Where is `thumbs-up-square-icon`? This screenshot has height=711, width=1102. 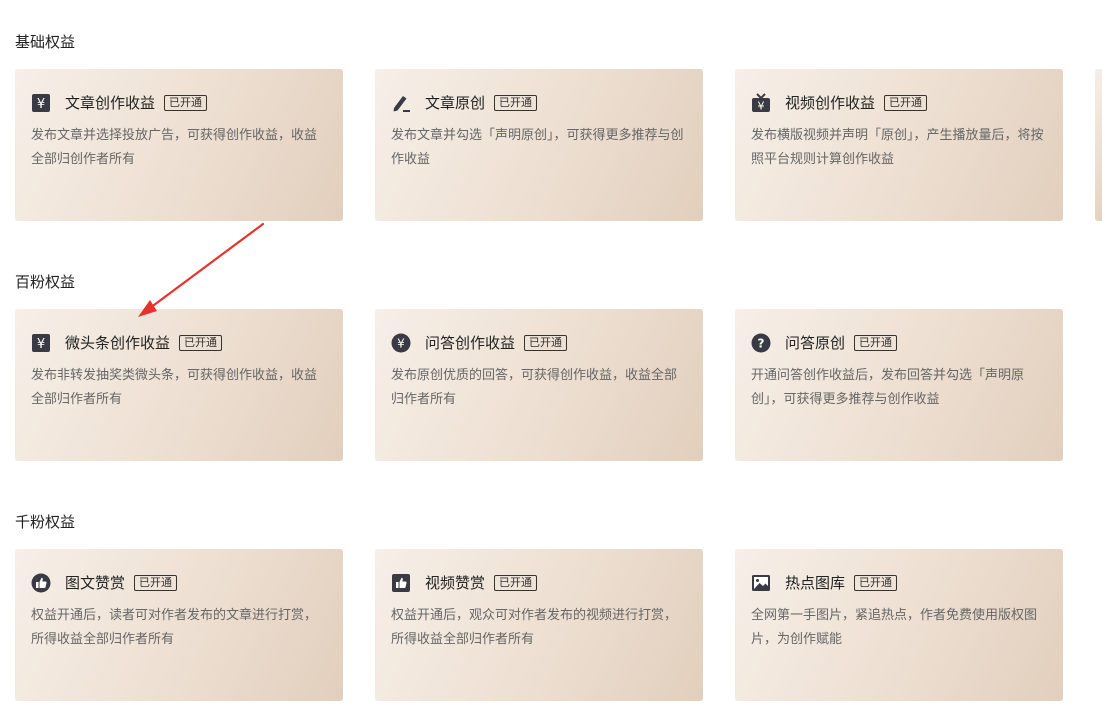
thumbs-up-square-icon is located at coordinates (401, 583).